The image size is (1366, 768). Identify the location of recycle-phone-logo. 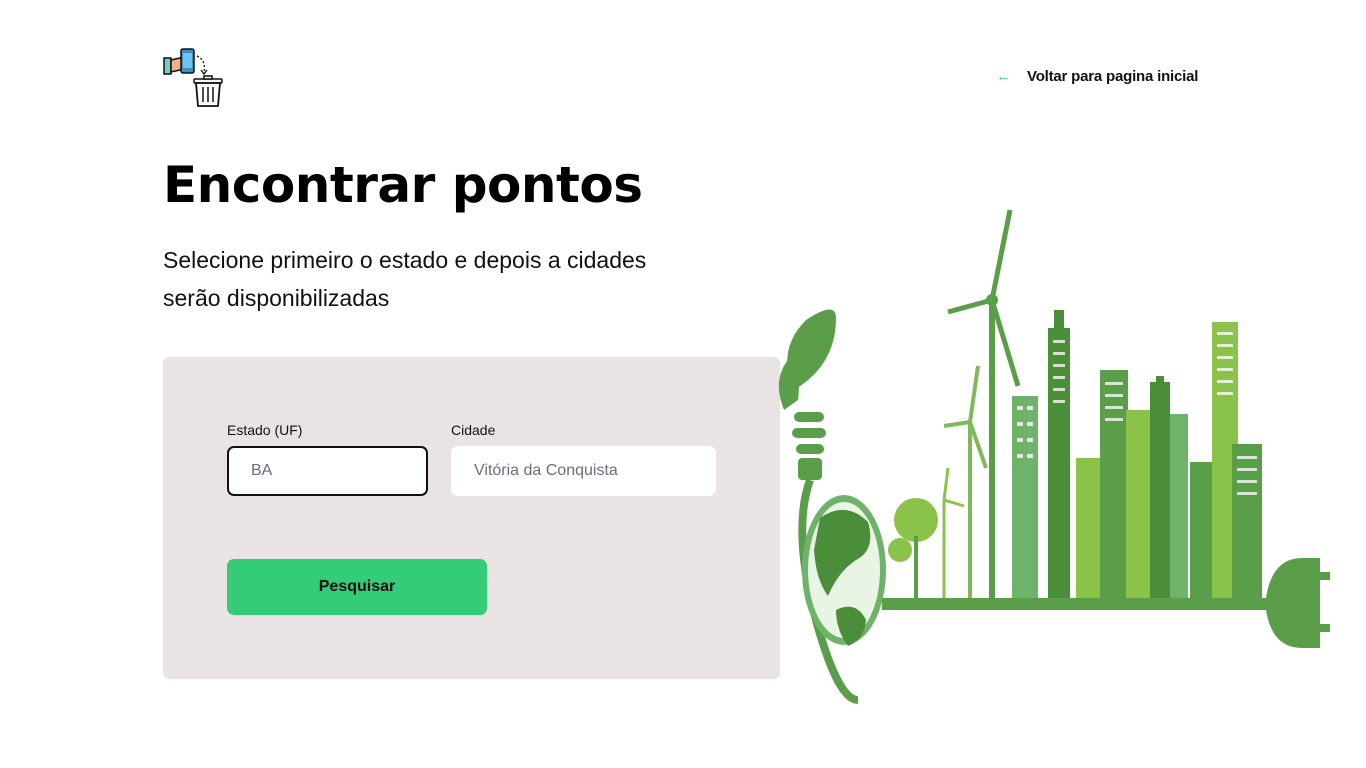
(193, 78).